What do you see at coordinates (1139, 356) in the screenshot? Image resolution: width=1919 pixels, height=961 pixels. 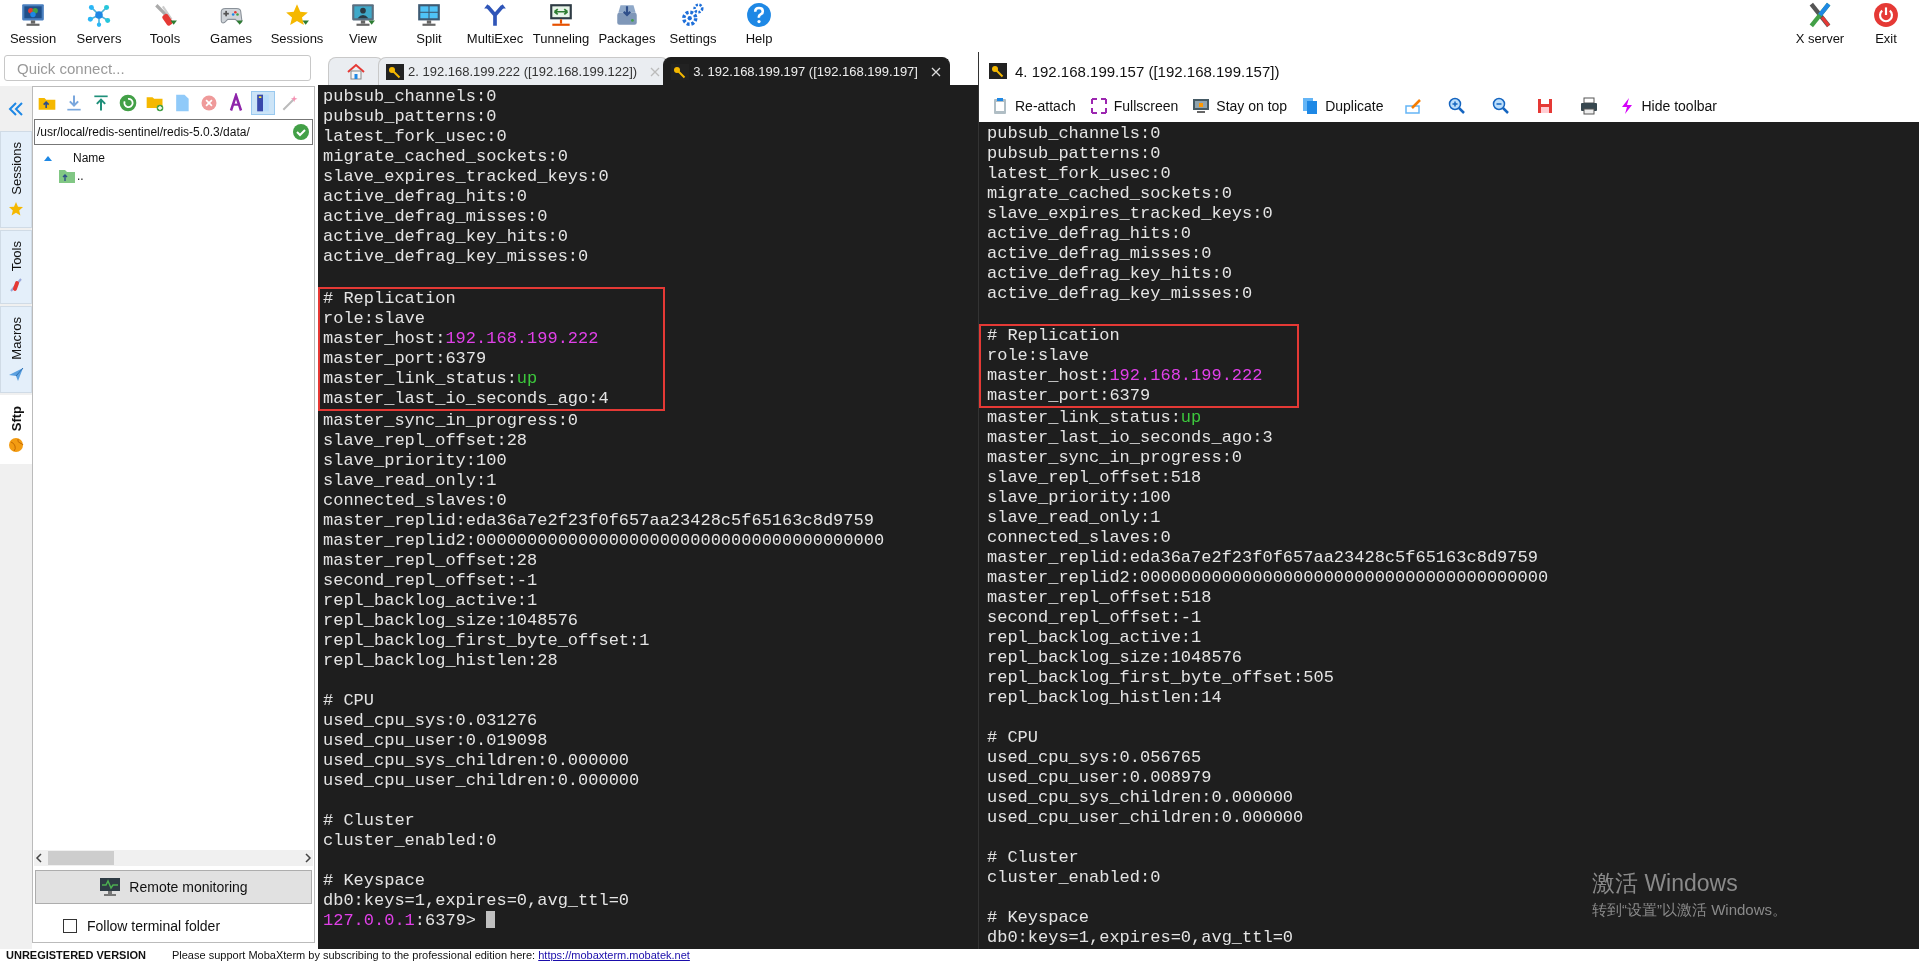 I see `terminal-line: role:slave` at bounding box center [1139, 356].